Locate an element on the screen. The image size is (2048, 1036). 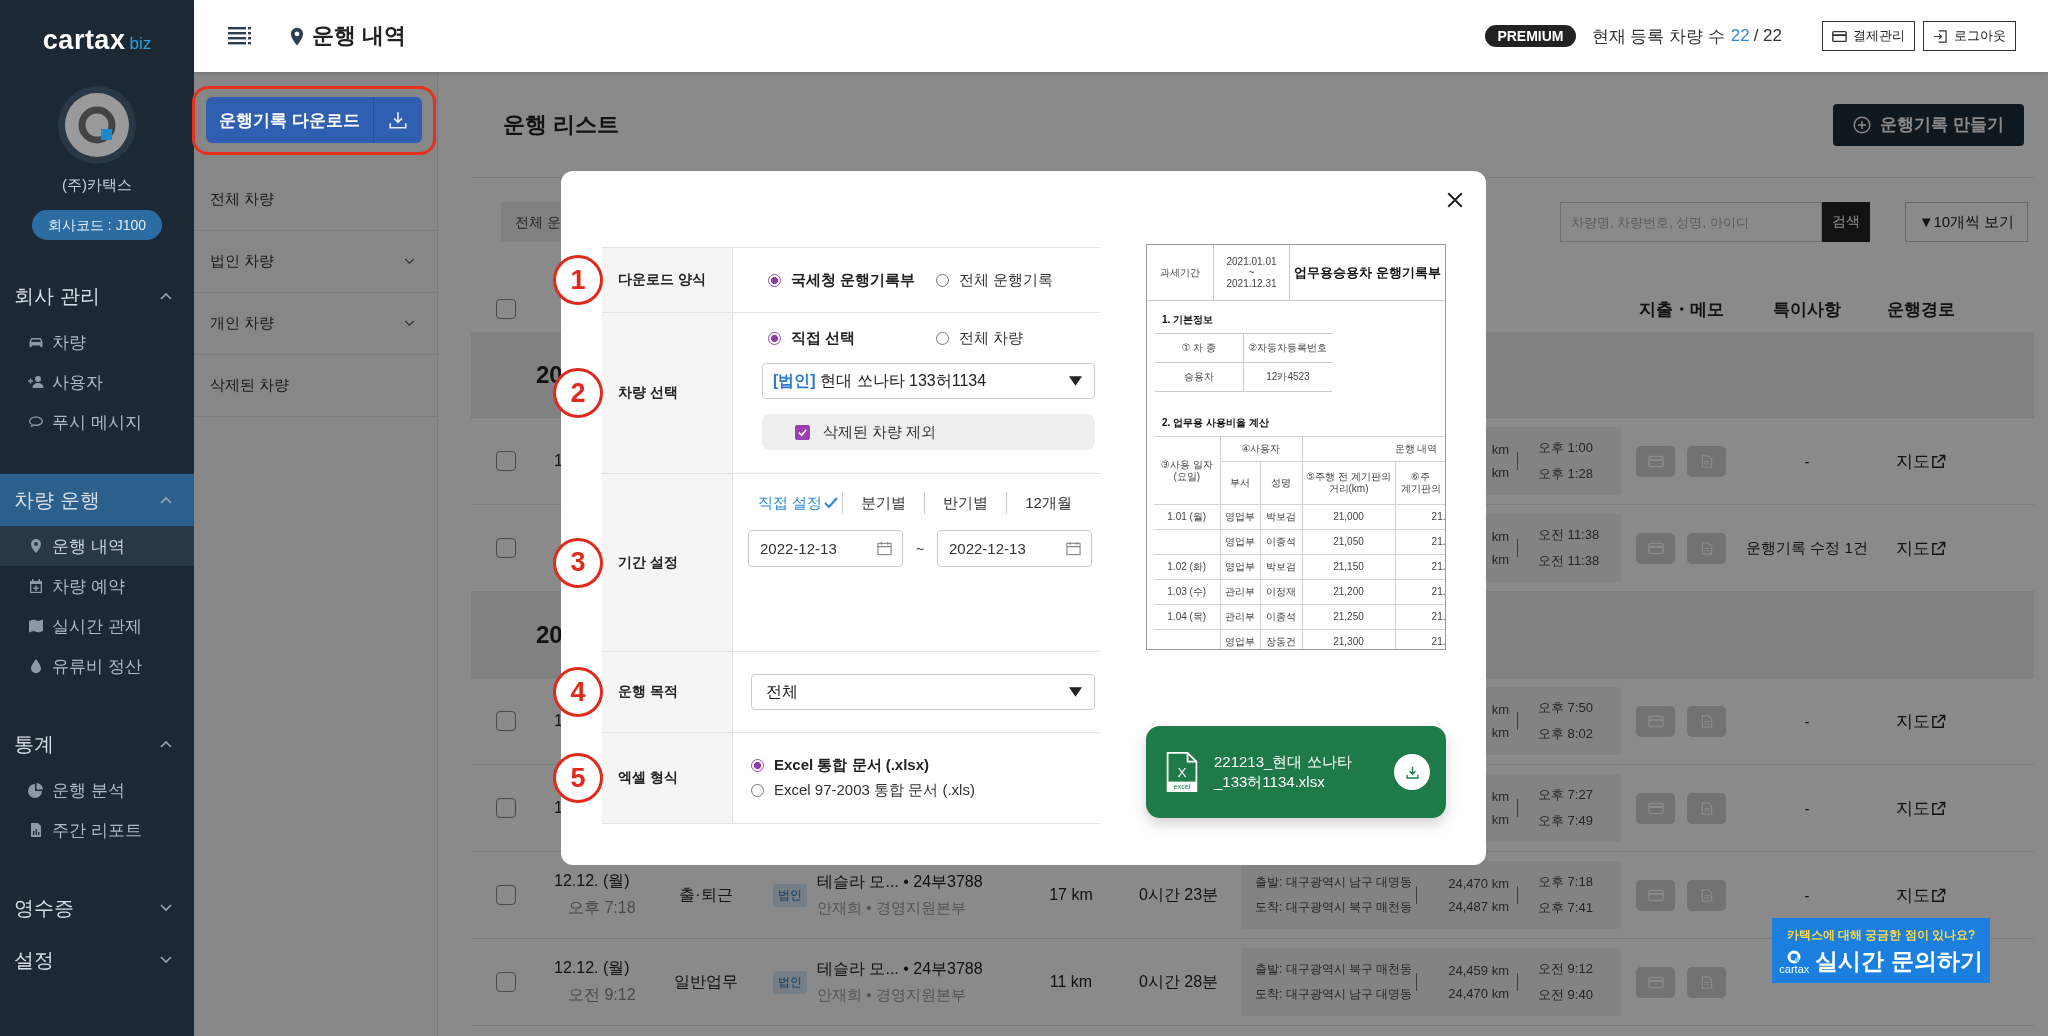
nav-section: 설정 is located at coordinates (97, 960).